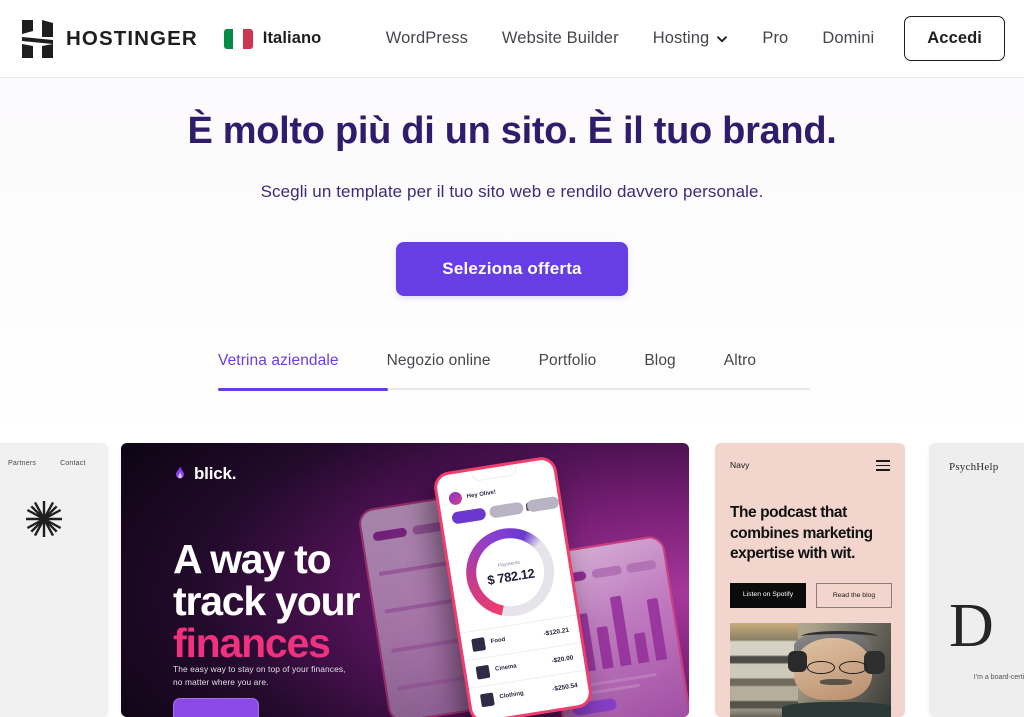 This screenshot has height=717, width=1024. I want to click on transaction-name: Cinema, so click(506, 668).